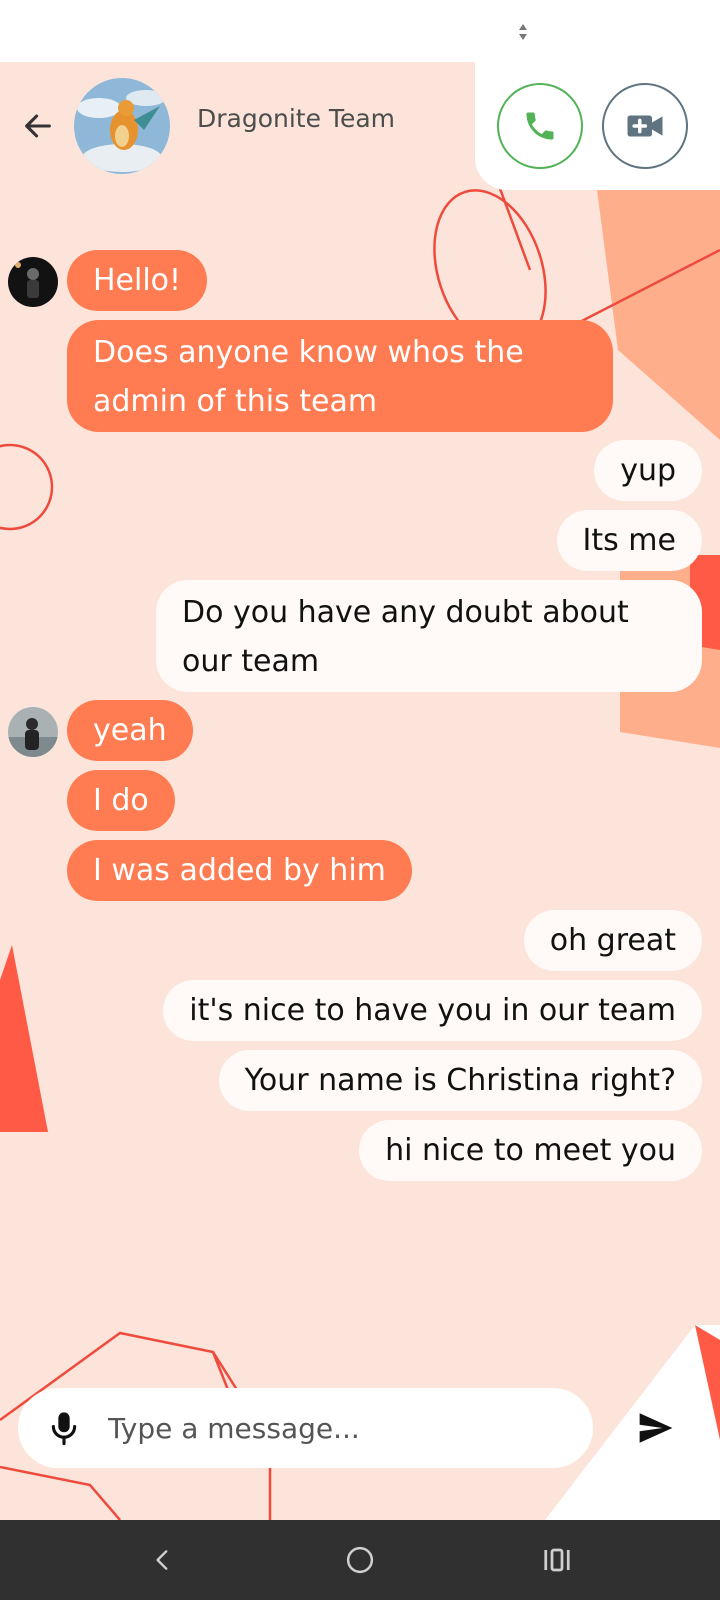  I want to click on message-line: our team, so click(251, 661).